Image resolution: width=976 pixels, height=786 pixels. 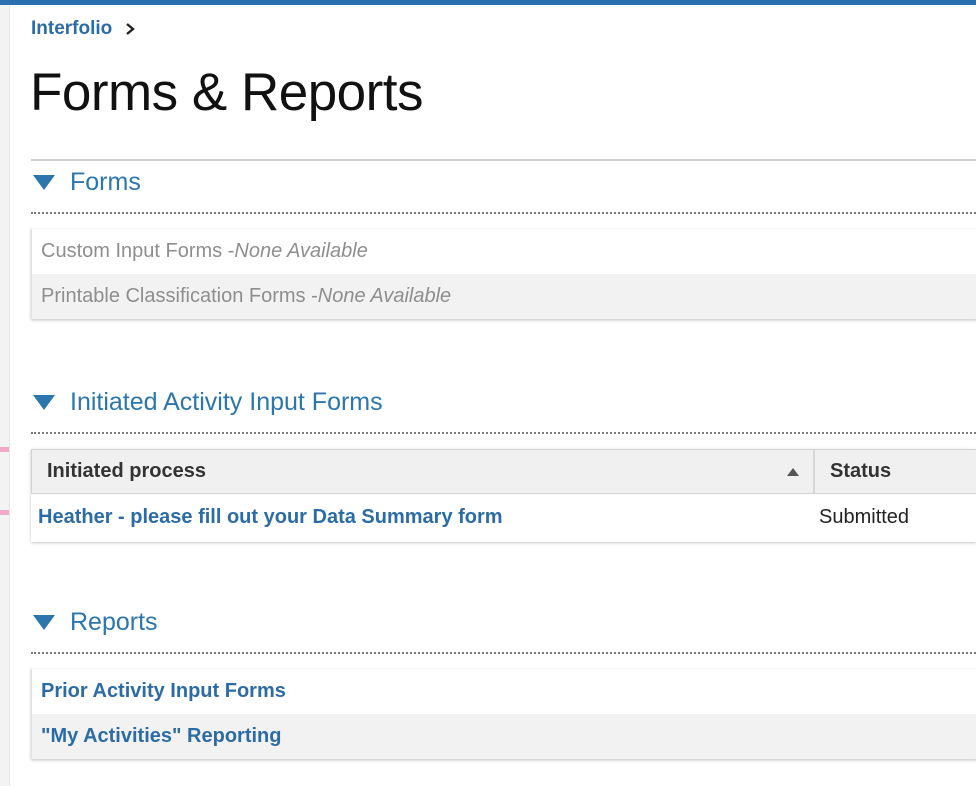 I want to click on table-header: Initiated process Status, so click(x=503, y=471).